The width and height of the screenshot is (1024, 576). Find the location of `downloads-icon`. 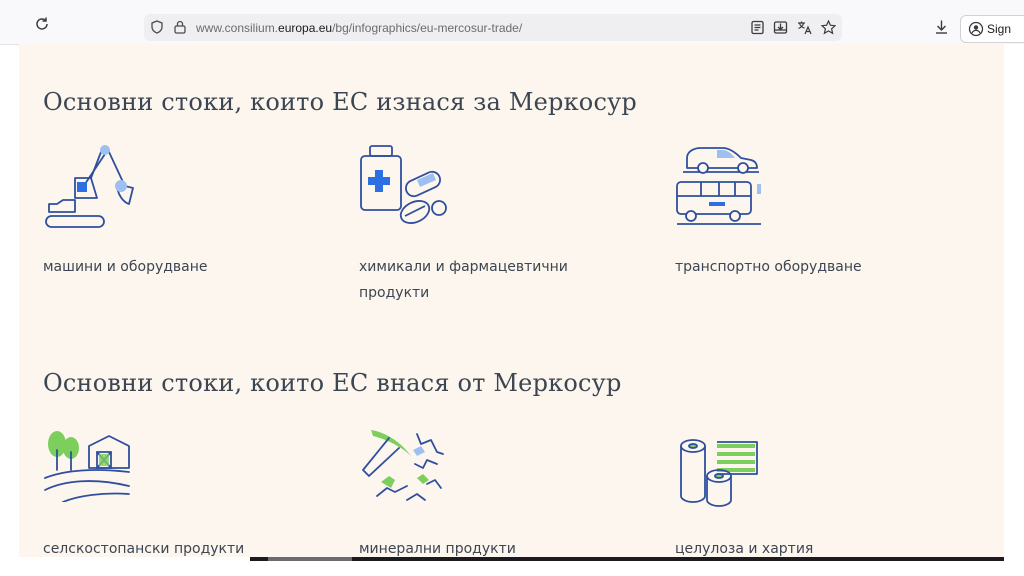

downloads-icon is located at coordinates (941, 27).